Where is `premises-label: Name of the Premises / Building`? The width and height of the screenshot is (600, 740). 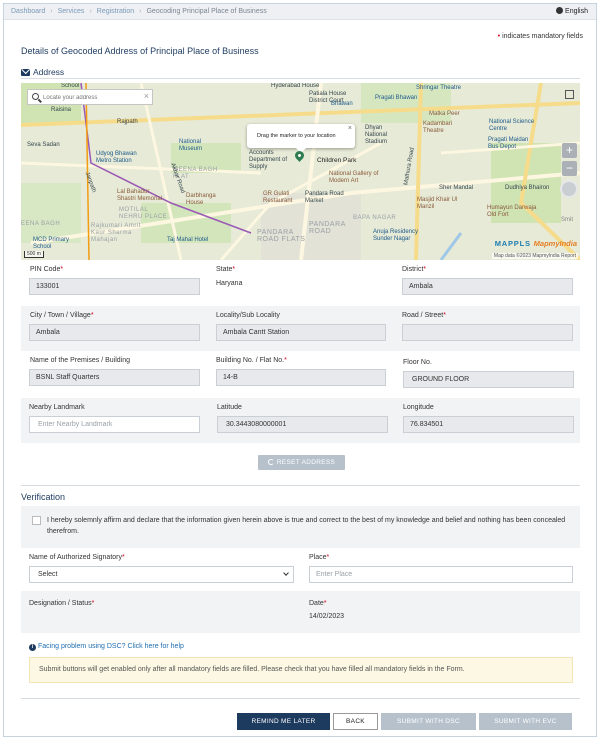
premises-label: Name of the Premises / Building is located at coordinates (80, 360).